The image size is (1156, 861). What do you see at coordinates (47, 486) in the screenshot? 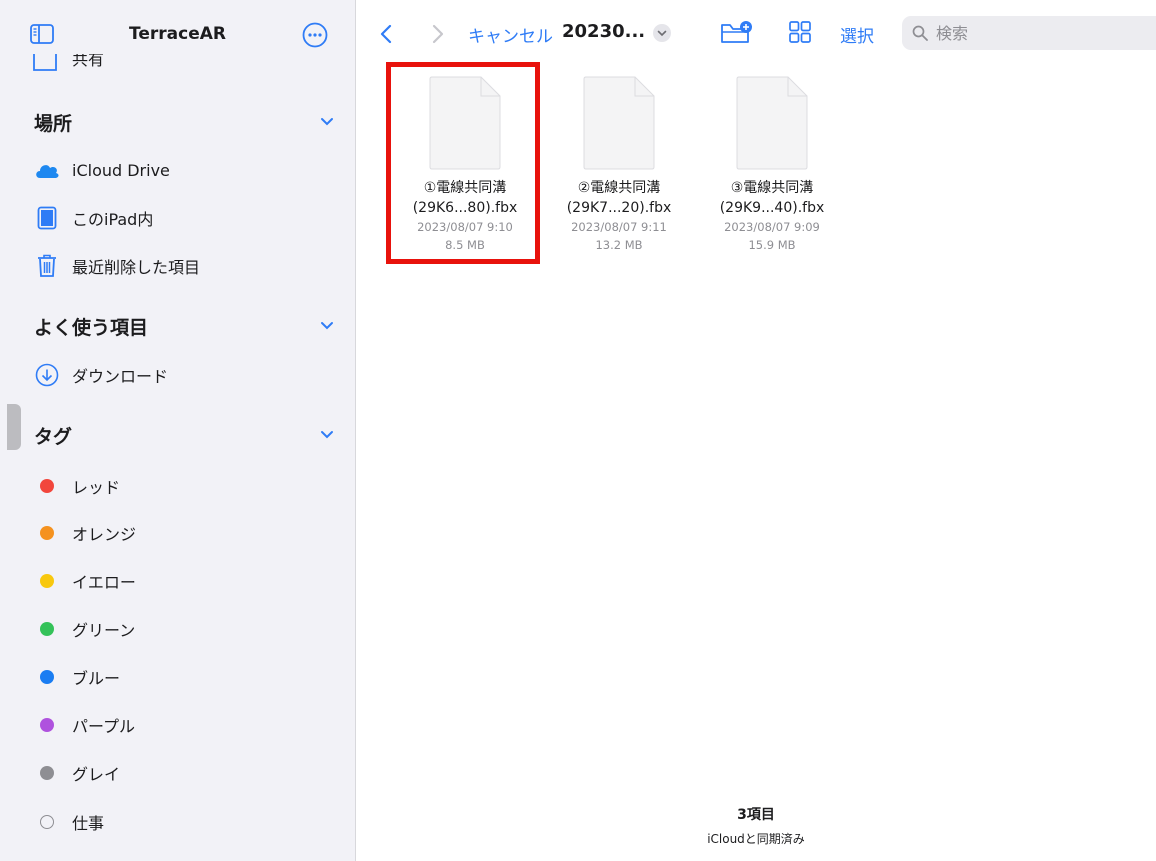
I see `tag-red-dot-icon` at bounding box center [47, 486].